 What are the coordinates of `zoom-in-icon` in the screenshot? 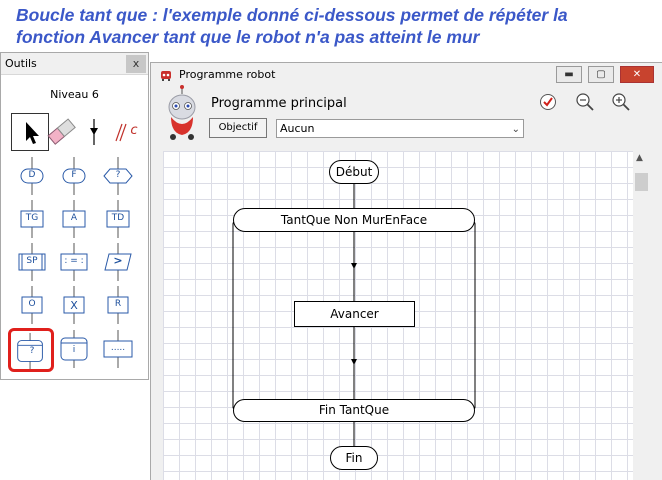 It's located at (621, 102).